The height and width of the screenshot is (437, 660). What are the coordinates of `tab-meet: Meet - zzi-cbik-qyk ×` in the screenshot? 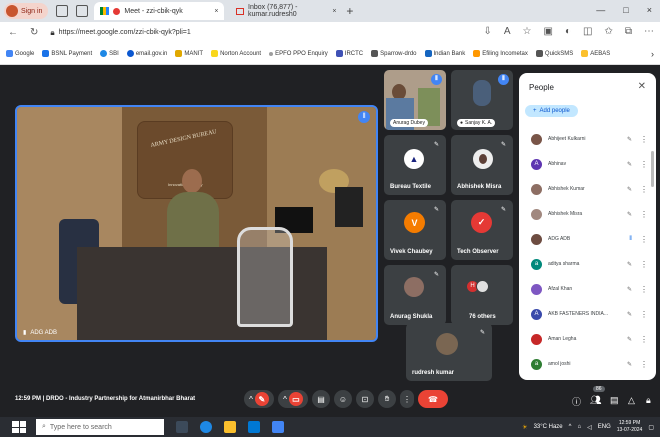 It's located at (159, 11).